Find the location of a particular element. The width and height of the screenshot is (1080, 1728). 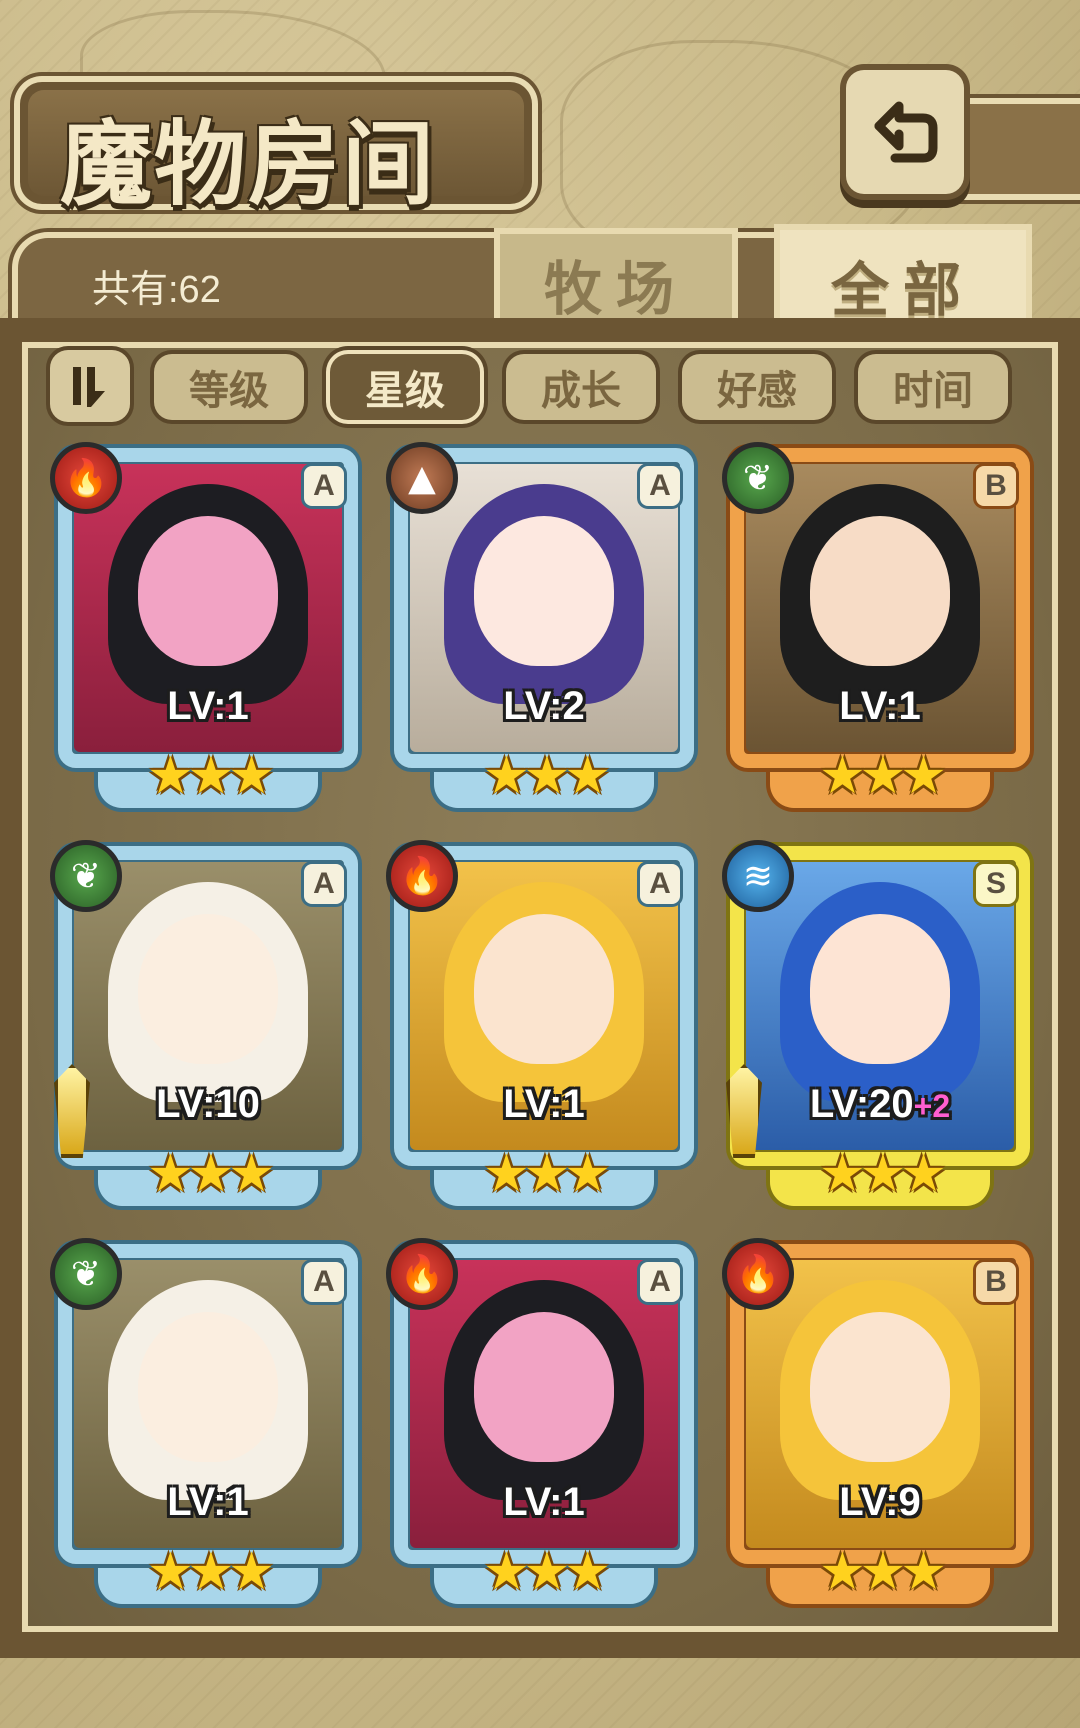

monster-card: A ❦ LV:10 ★★★ is located at coordinates (204, 1028).